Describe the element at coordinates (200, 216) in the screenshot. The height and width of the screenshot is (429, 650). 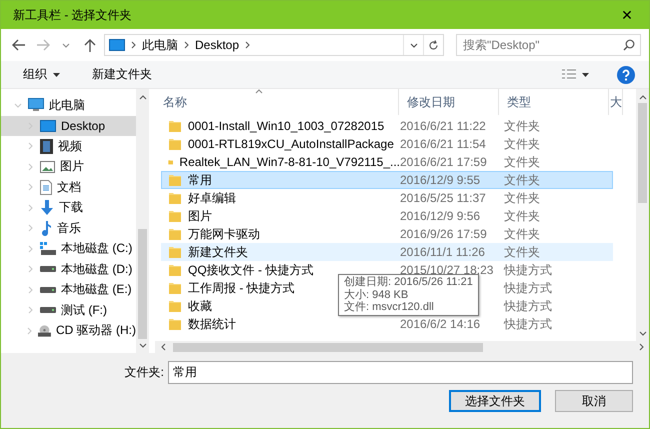
I see `file-name: 图片` at that location.